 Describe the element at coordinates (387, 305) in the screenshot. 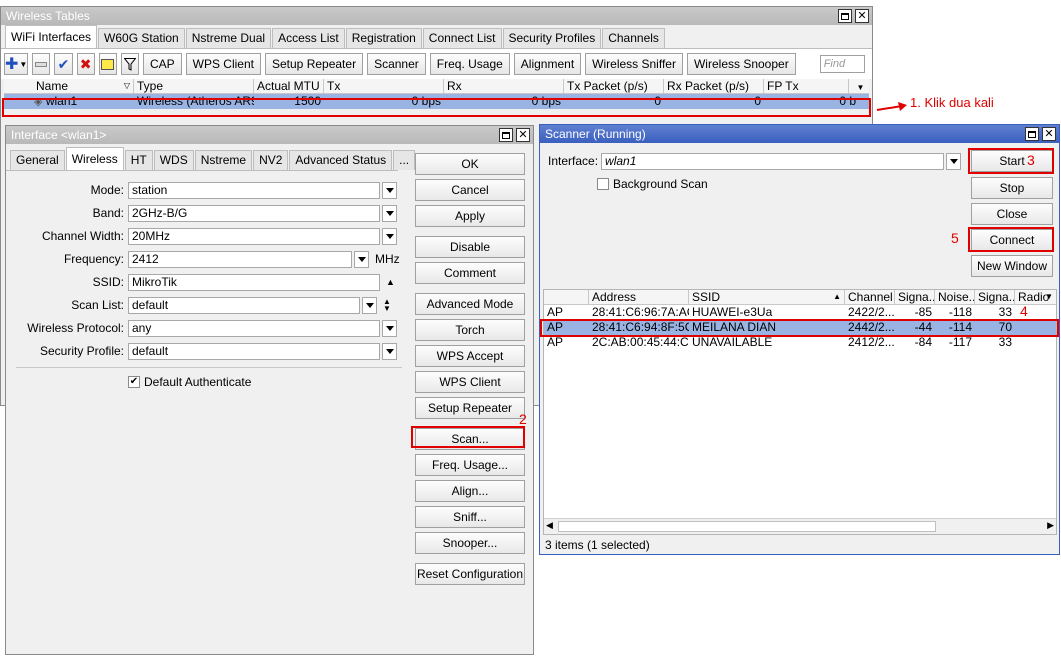

I see `expand-collapse-icon: ▲ ▼` at that location.